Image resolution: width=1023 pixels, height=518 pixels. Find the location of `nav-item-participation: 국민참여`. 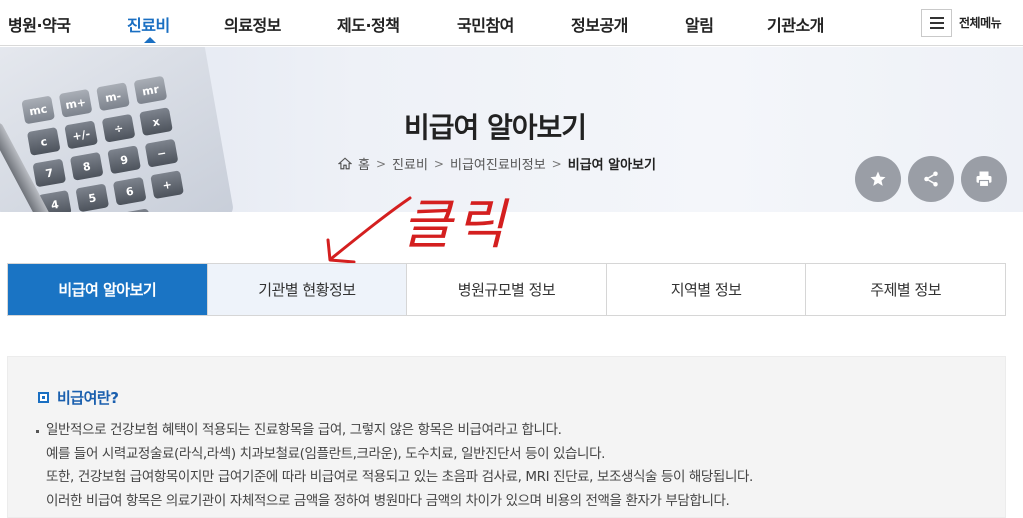

nav-item-participation: 국민참여 is located at coordinates (485, 24).